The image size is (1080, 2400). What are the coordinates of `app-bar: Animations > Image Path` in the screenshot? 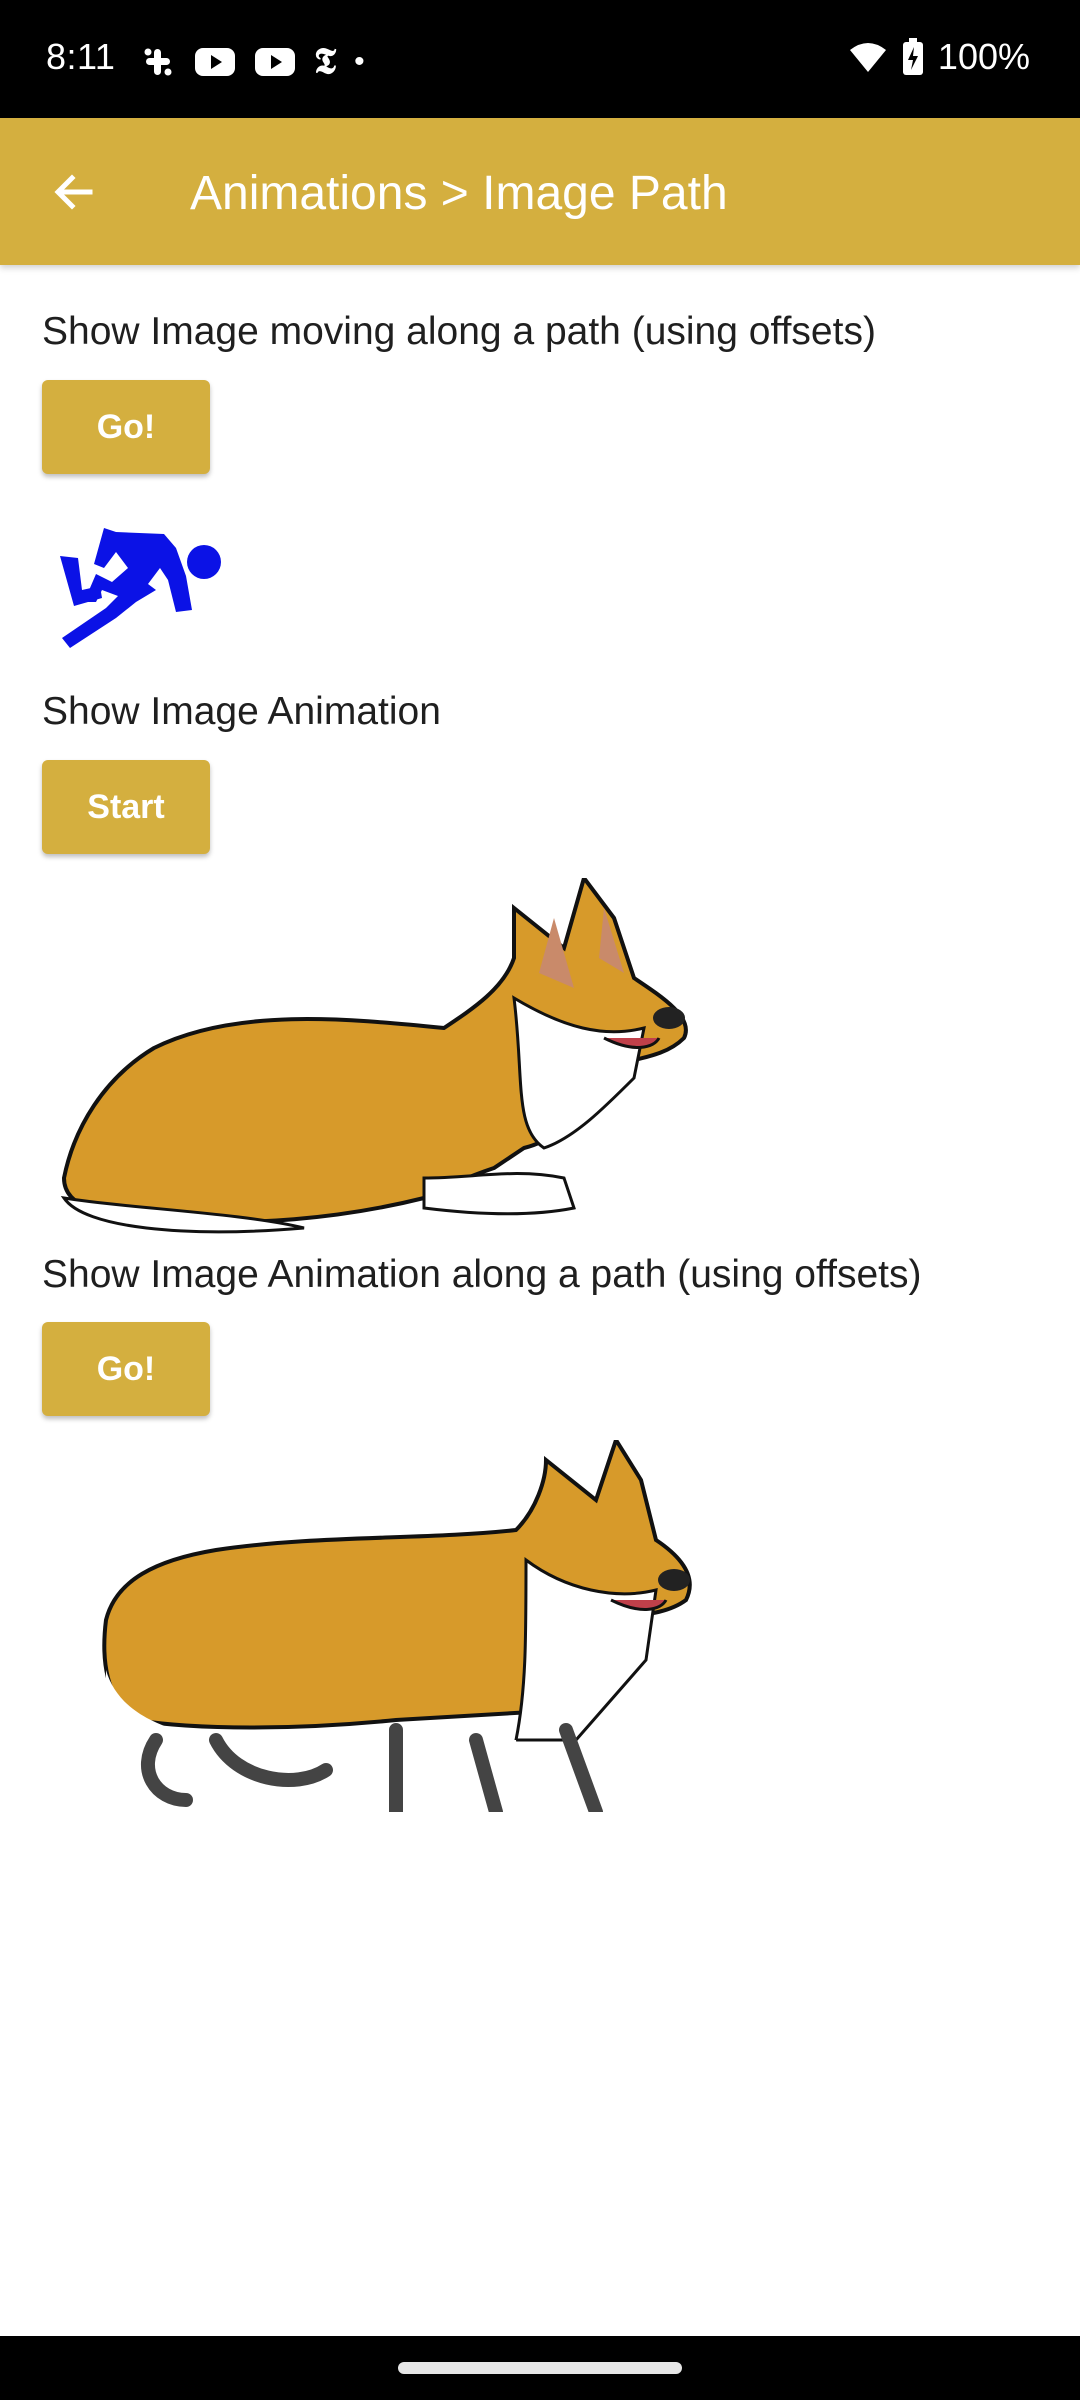 It's located at (540, 191).